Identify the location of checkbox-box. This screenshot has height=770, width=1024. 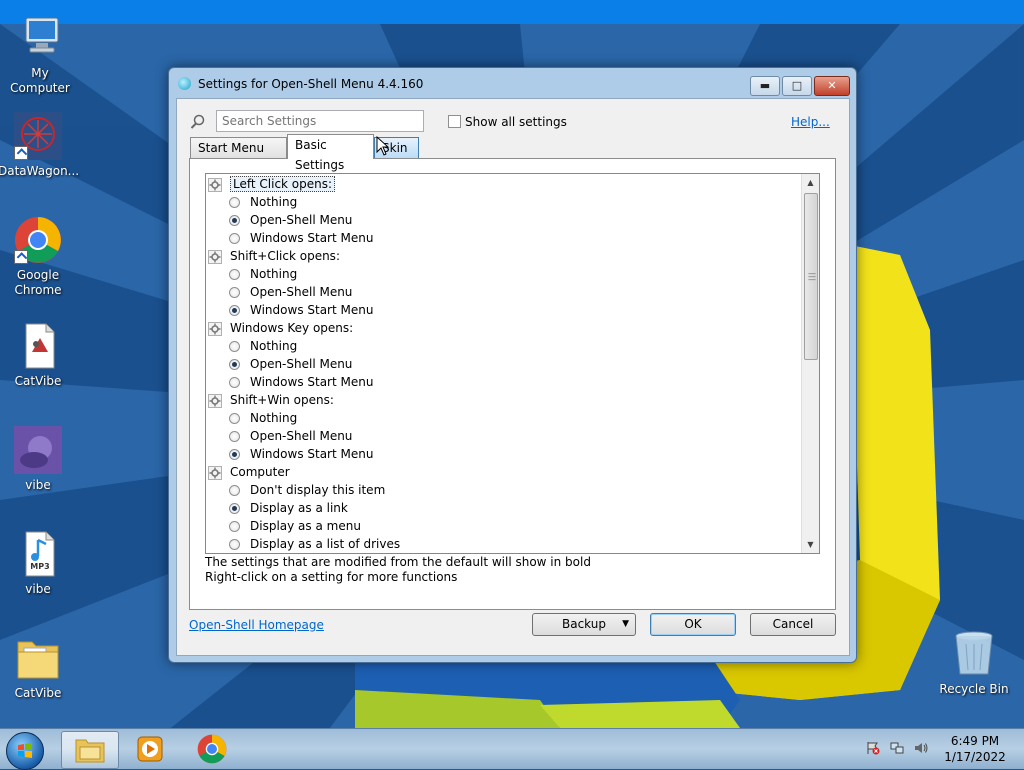
(454, 121).